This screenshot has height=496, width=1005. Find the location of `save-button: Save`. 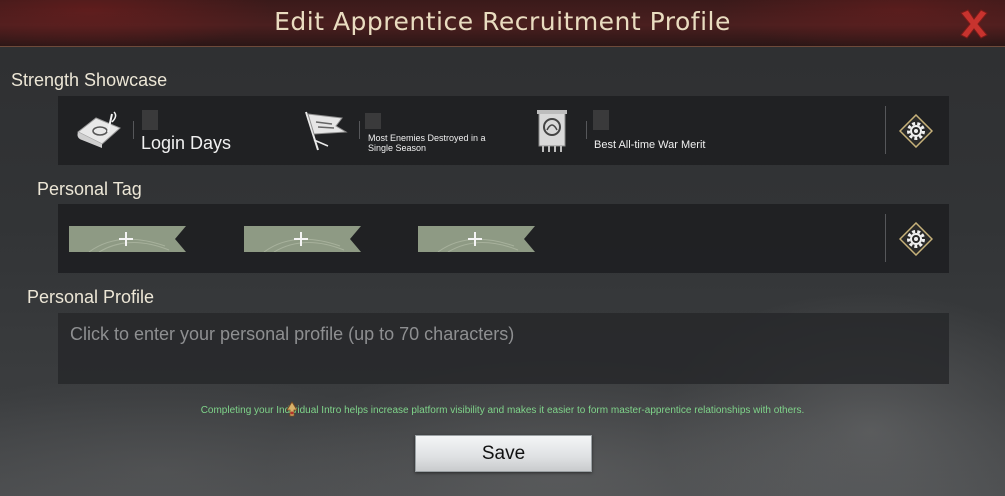

save-button: Save is located at coordinates (503, 453).